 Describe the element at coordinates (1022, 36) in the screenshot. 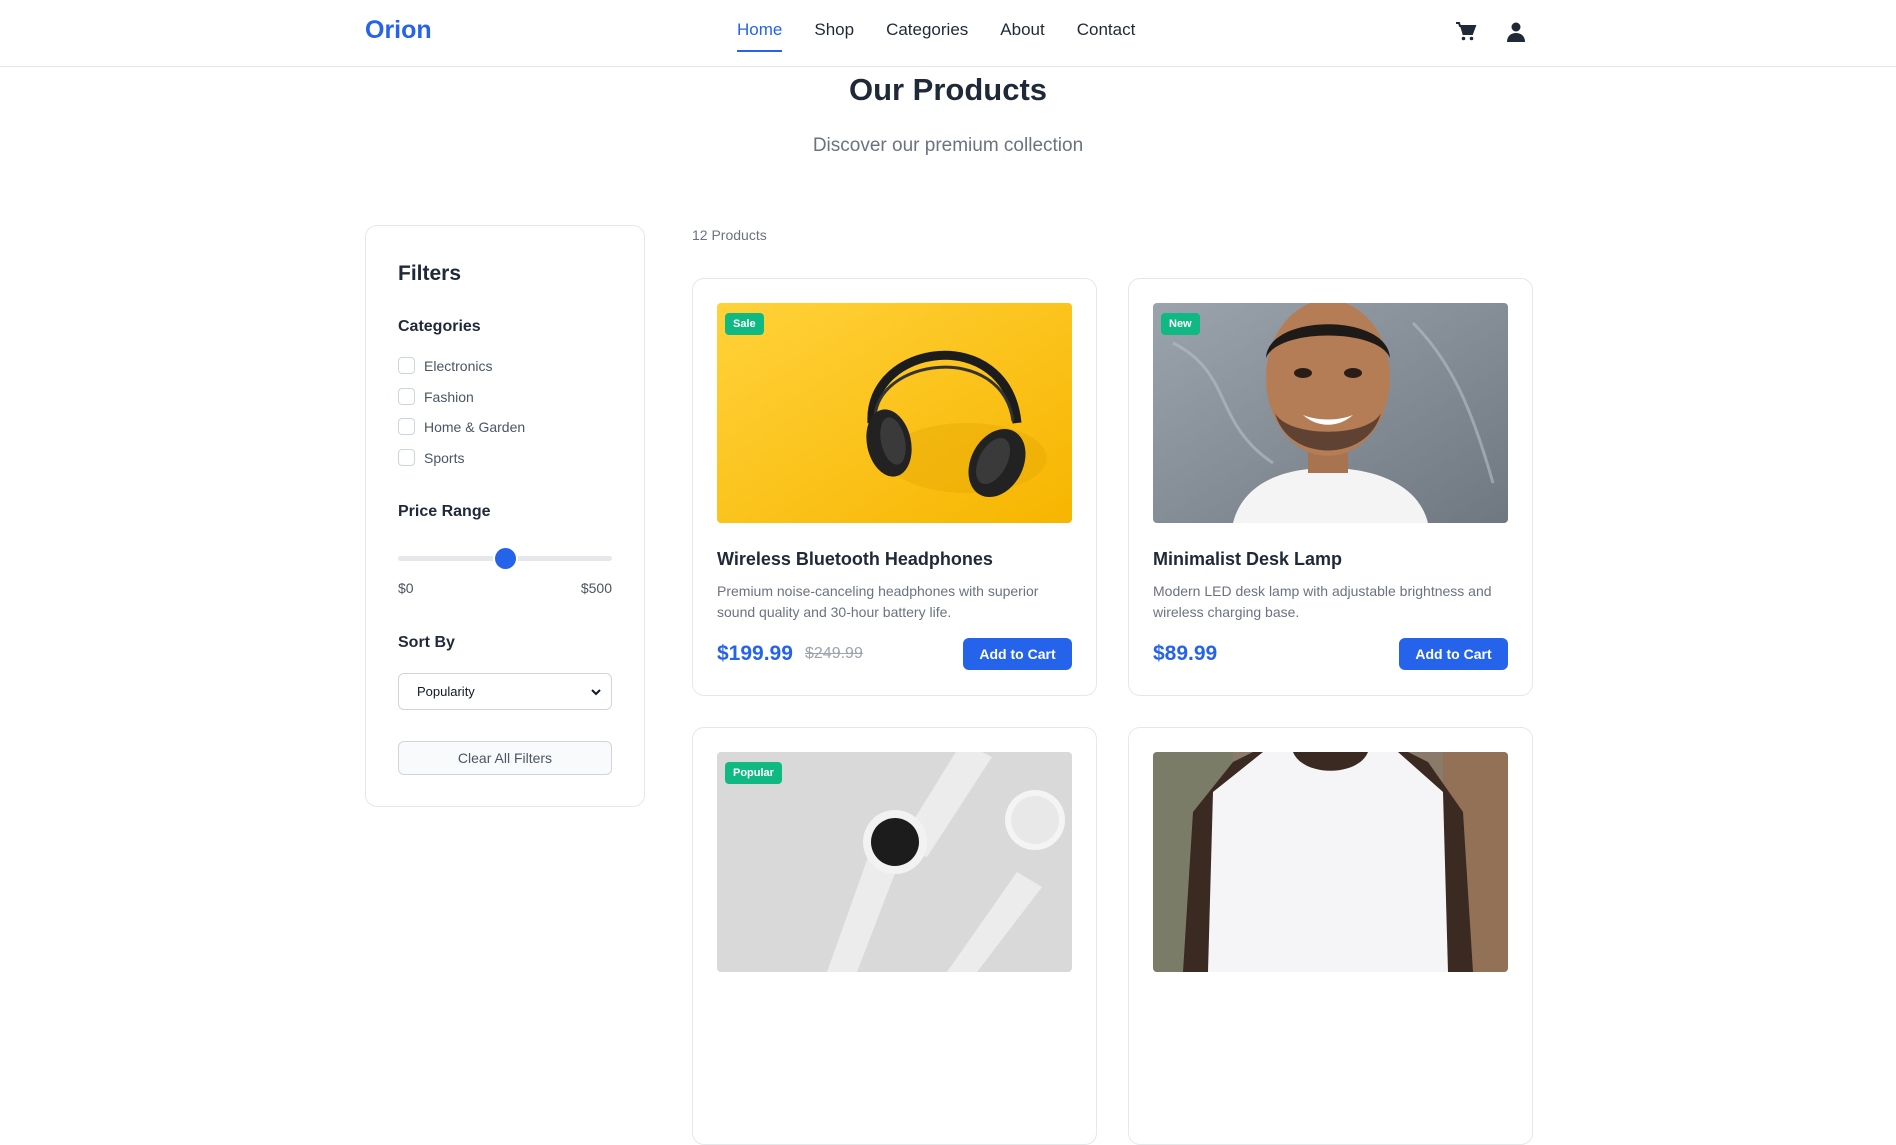

I see `nav-link-about: About` at that location.